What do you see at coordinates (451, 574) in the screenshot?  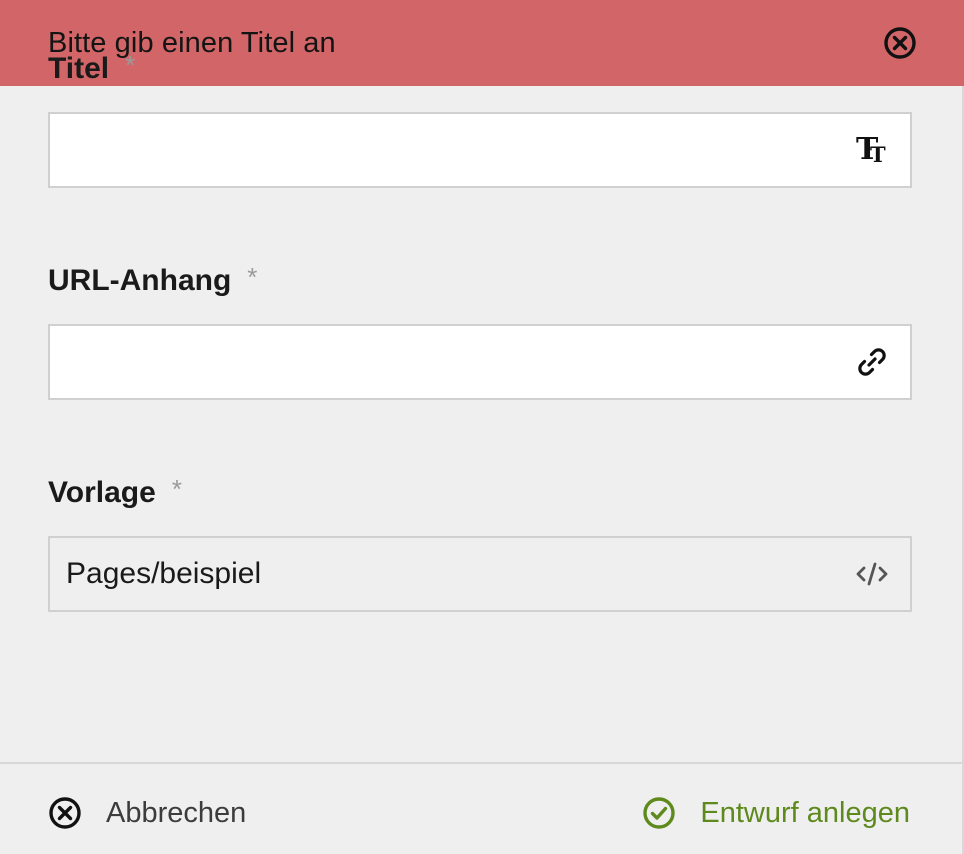 I see `template-input` at bounding box center [451, 574].